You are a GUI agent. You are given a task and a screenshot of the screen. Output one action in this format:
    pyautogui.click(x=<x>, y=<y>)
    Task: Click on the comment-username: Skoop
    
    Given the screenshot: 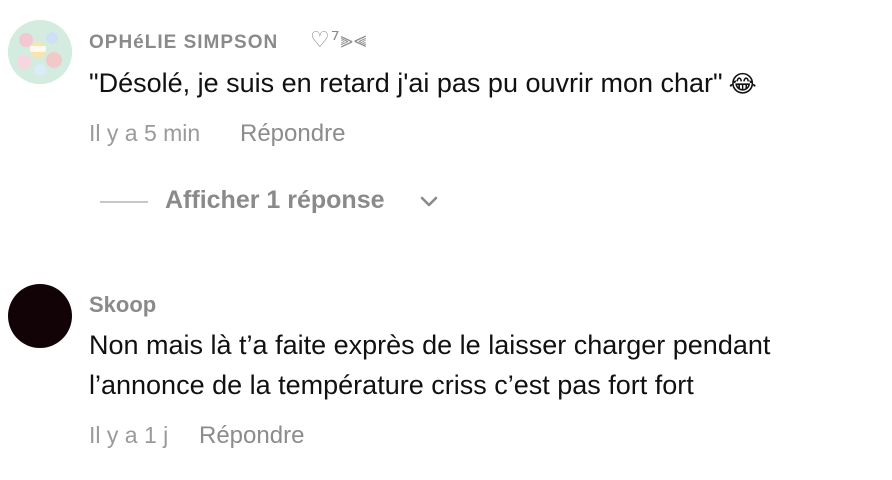 What is the action you would take?
    pyautogui.click(x=122, y=305)
    